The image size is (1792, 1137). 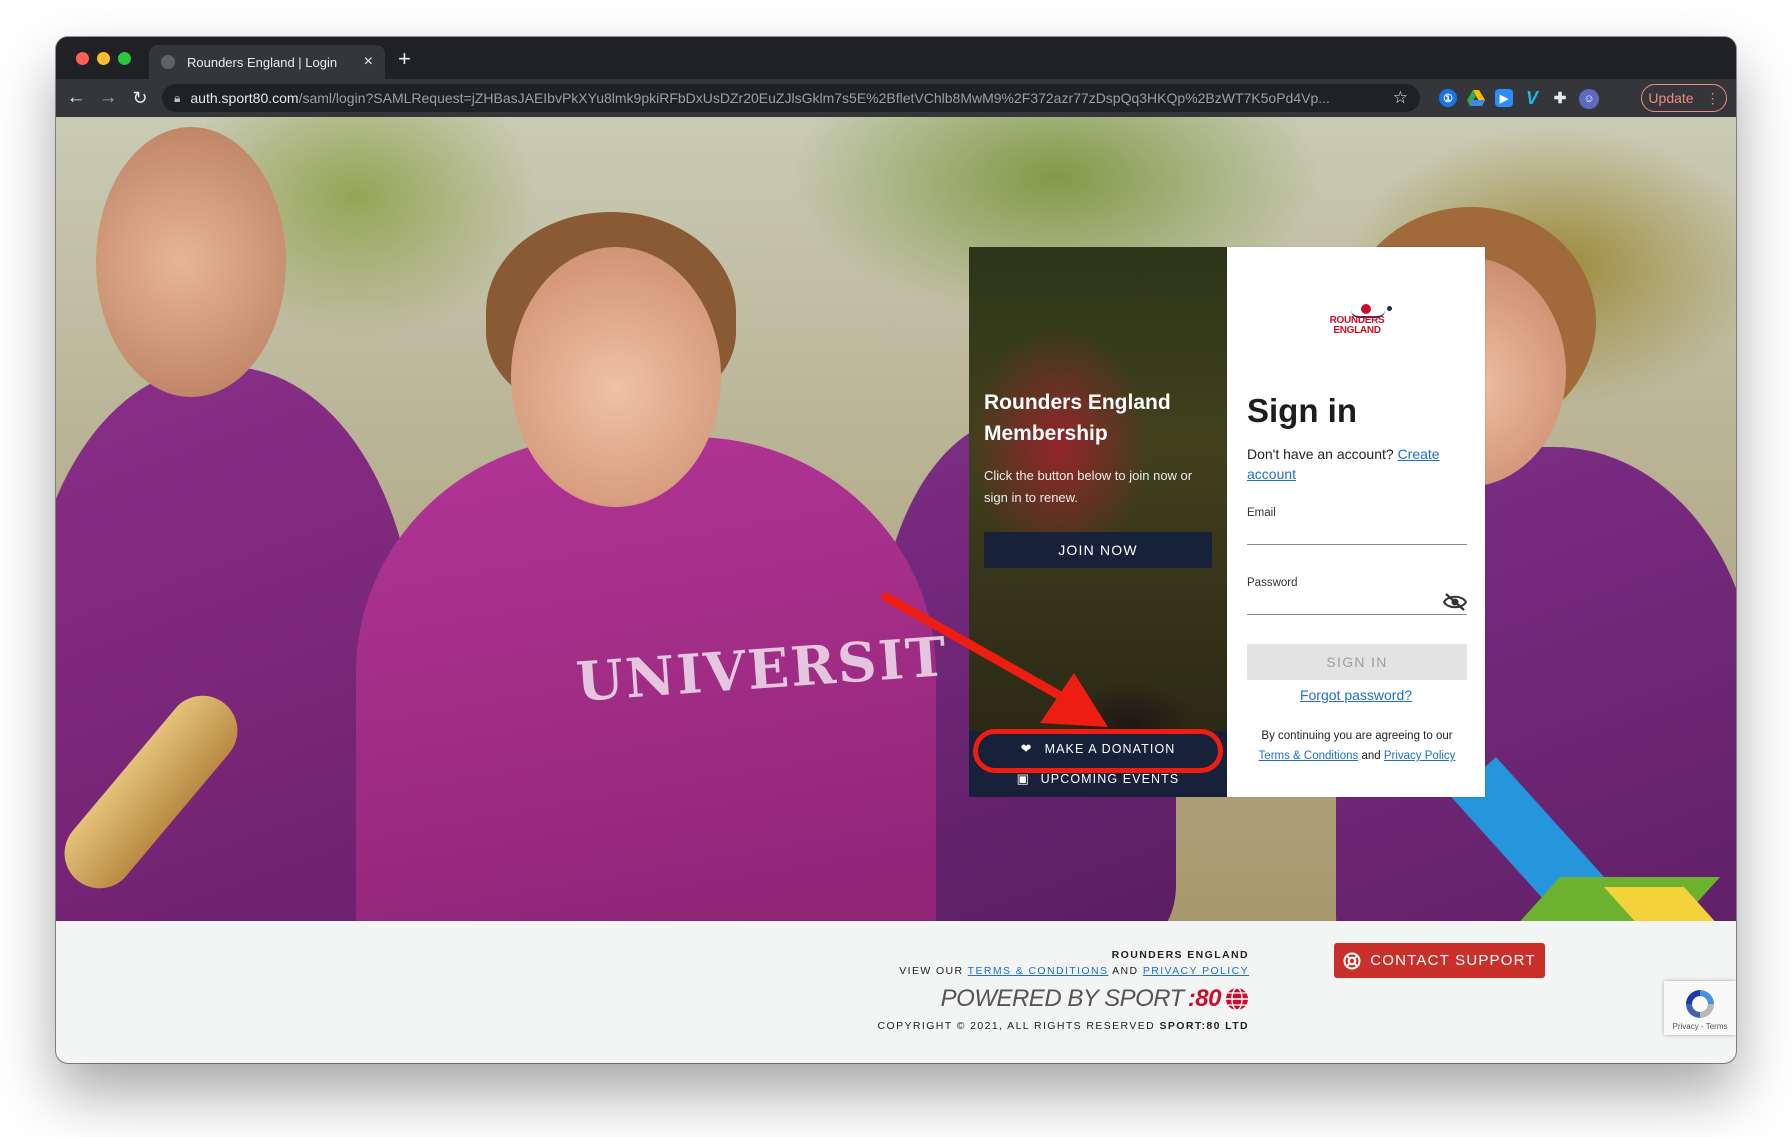 I want to click on terms-and: and, so click(x=1371, y=756).